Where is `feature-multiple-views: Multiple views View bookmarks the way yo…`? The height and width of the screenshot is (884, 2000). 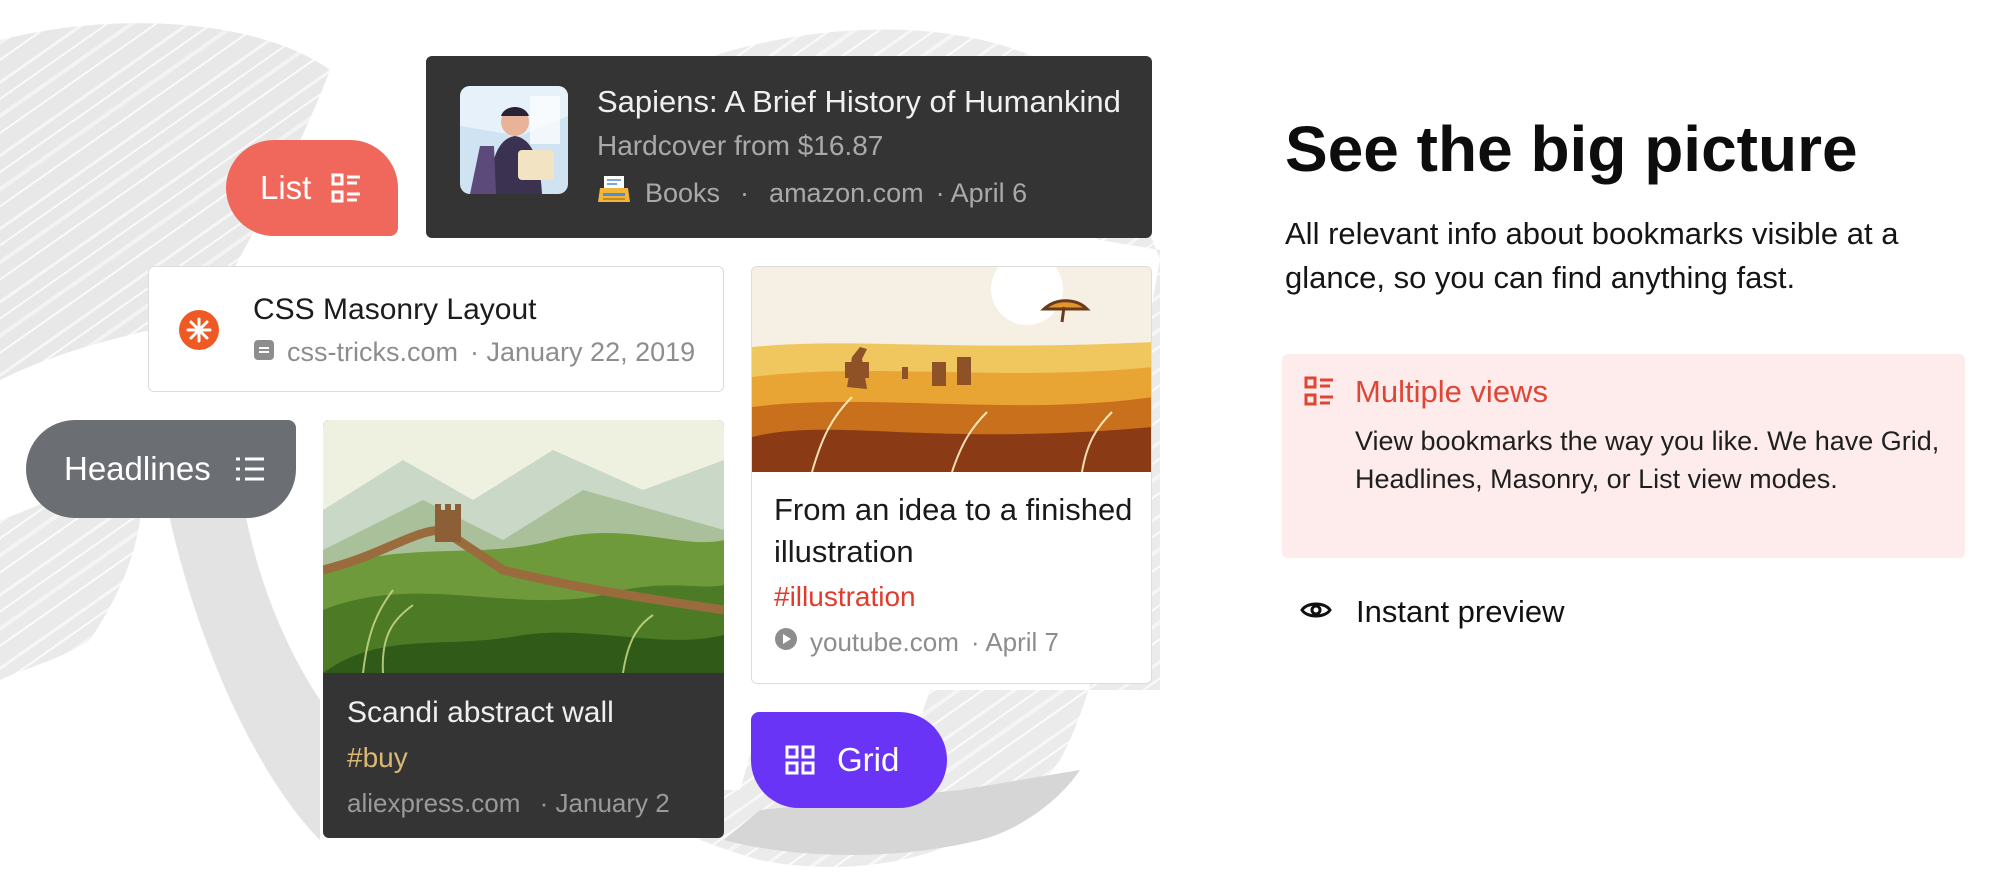 feature-multiple-views: Multiple views View bookmarks the way yo… is located at coordinates (1623, 456).